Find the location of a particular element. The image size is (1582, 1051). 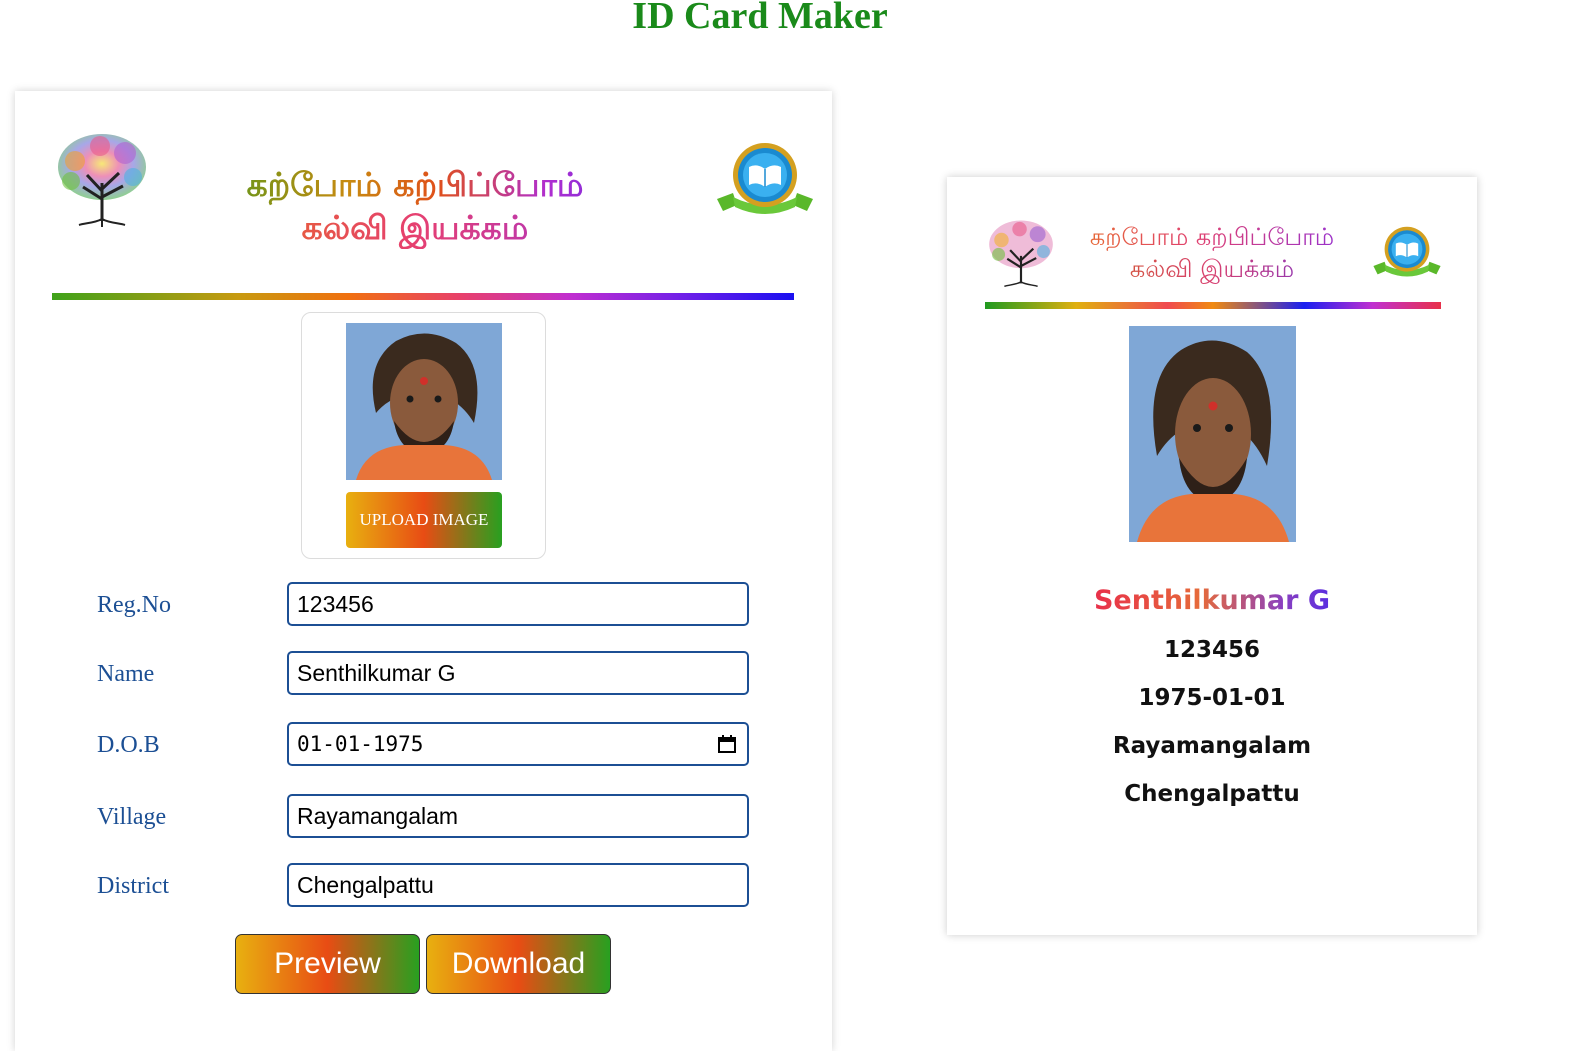

photo-upload-box: UPLOAD IMAGE is located at coordinates (423, 435).